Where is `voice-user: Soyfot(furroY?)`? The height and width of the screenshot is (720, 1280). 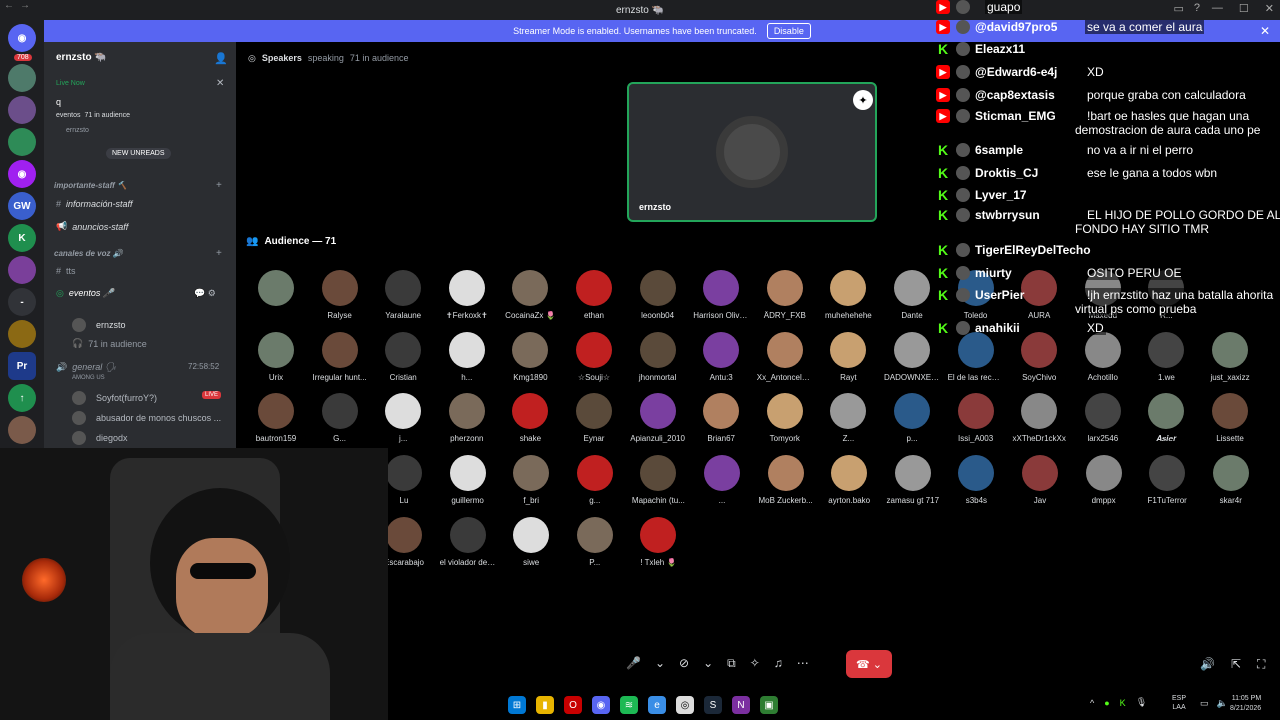 voice-user: Soyfot(furroY?) is located at coordinates (114, 398).